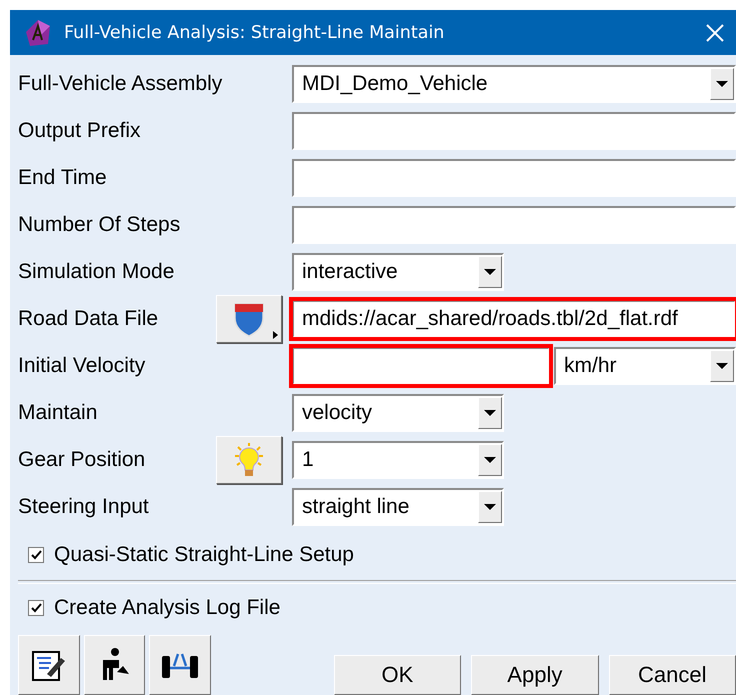 This screenshot has height=695, width=736. What do you see at coordinates (63, 178) in the screenshot?
I see `field-label: End Time` at bounding box center [63, 178].